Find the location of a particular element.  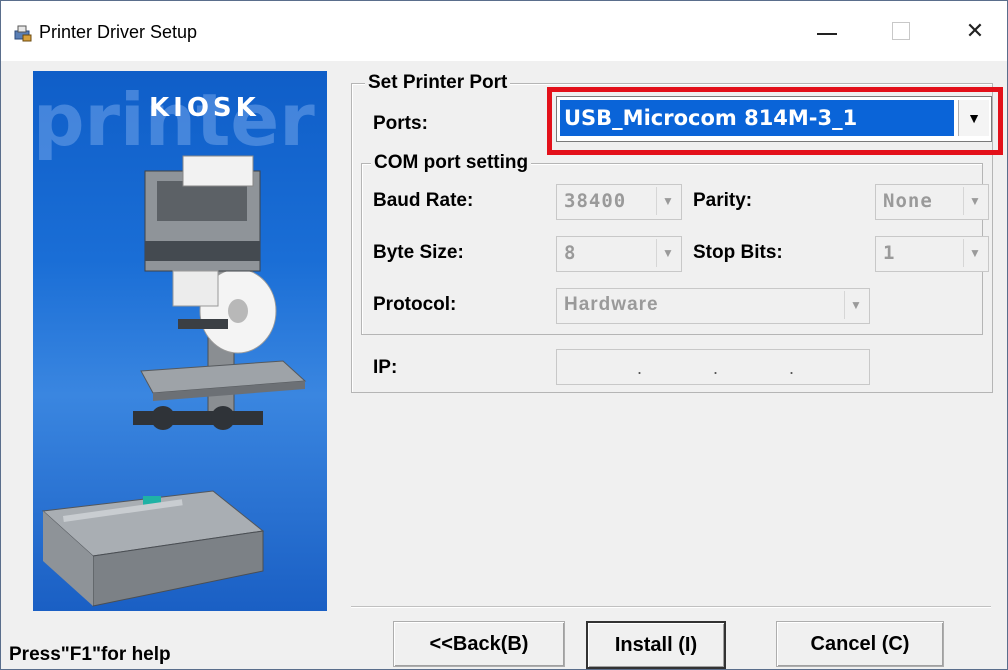

maximize-button is located at coordinates (901, 31).